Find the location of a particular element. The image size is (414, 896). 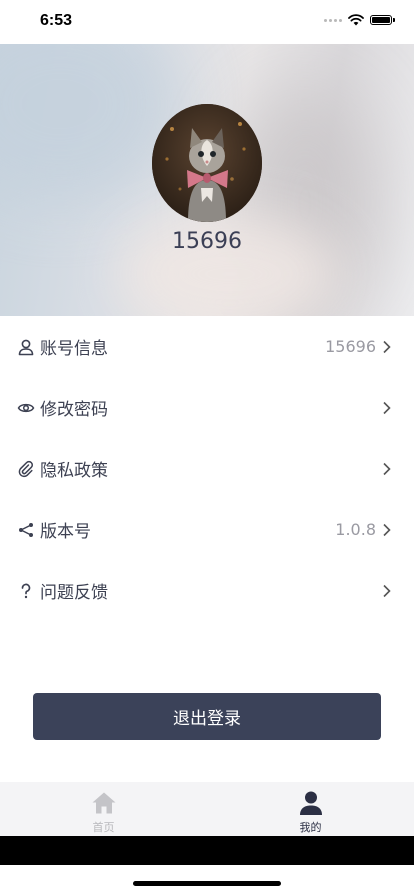

tab-home: 首页 is located at coordinates (103, 809).